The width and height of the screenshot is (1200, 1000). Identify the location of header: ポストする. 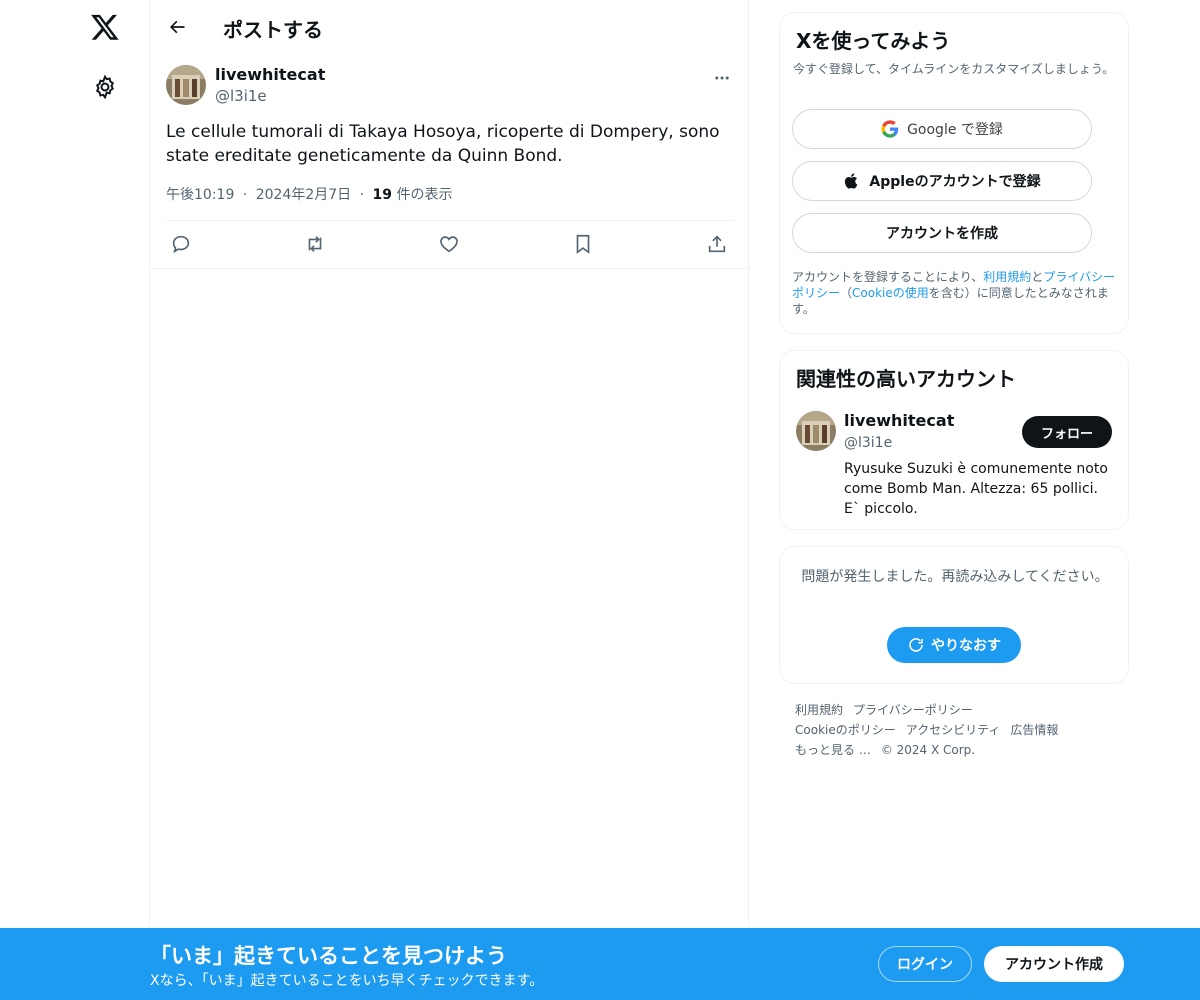
(450, 27).